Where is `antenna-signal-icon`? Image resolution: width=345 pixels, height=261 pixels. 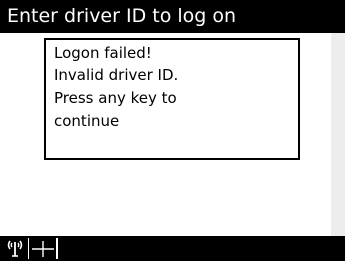
antenna-signal-icon is located at coordinates (15, 248).